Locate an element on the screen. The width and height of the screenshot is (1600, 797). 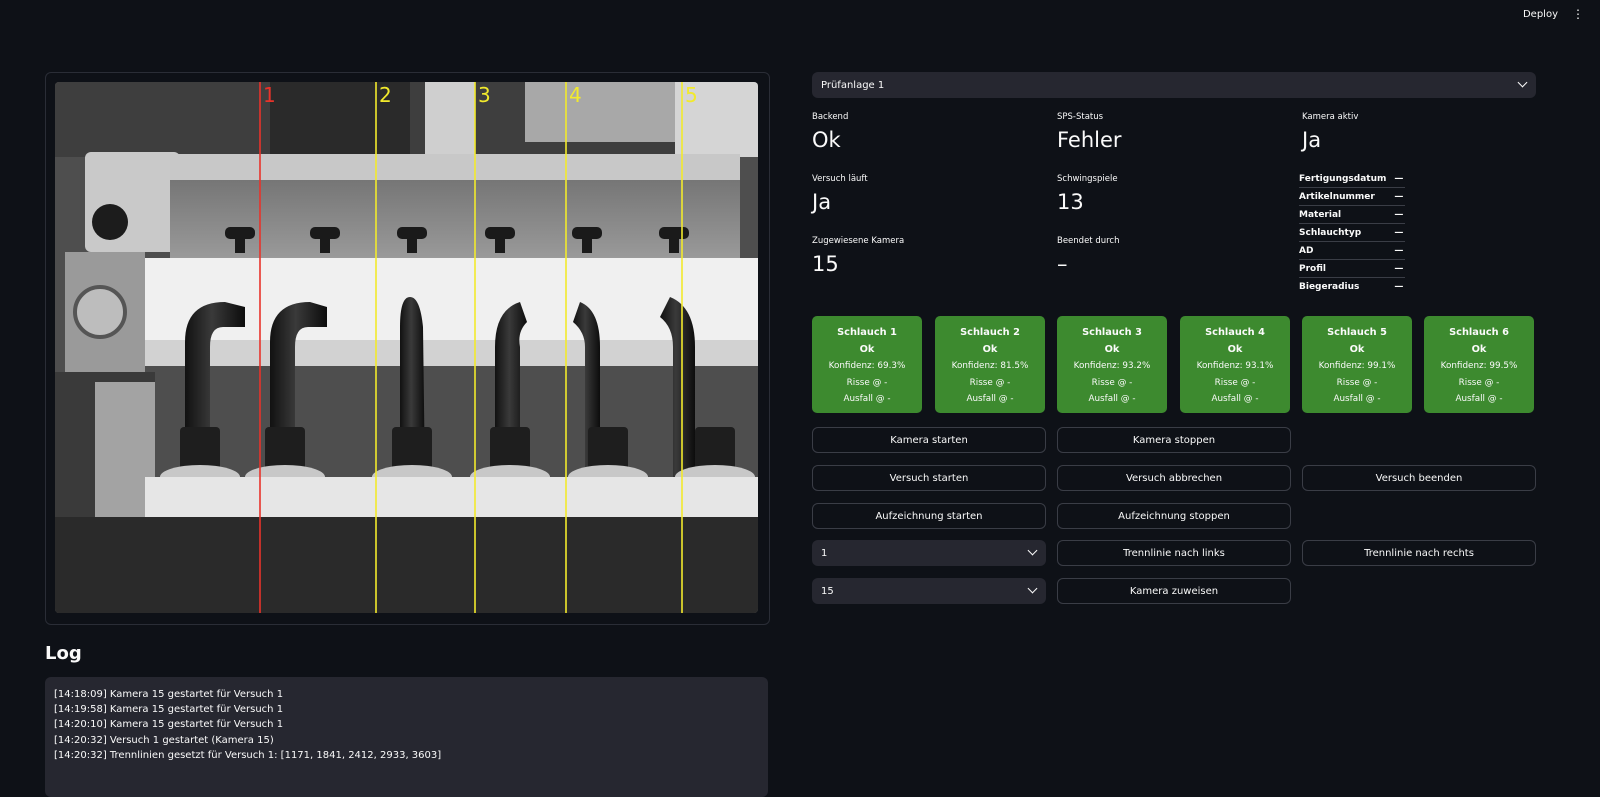
info-row: AD — is located at coordinates (1352, 250).